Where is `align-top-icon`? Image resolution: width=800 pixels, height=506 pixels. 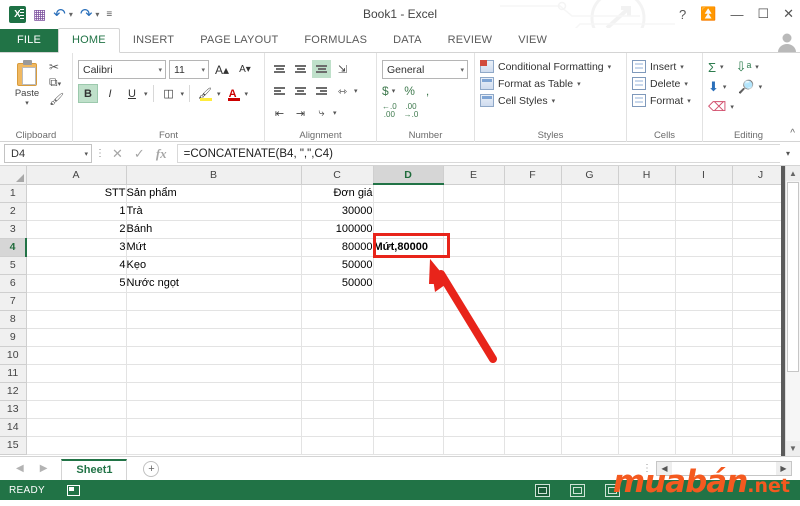 align-top-icon is located at coordinates (279, 69).